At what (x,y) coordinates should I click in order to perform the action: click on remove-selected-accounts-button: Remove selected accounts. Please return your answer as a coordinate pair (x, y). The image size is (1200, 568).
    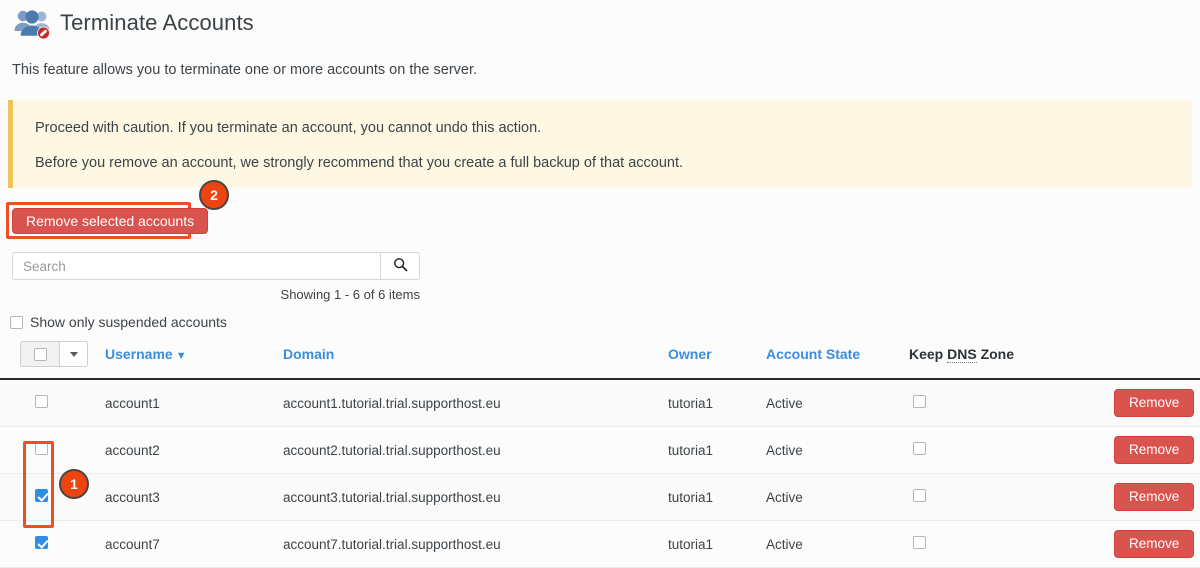
    Looking at the image, I should click on (110, 221).